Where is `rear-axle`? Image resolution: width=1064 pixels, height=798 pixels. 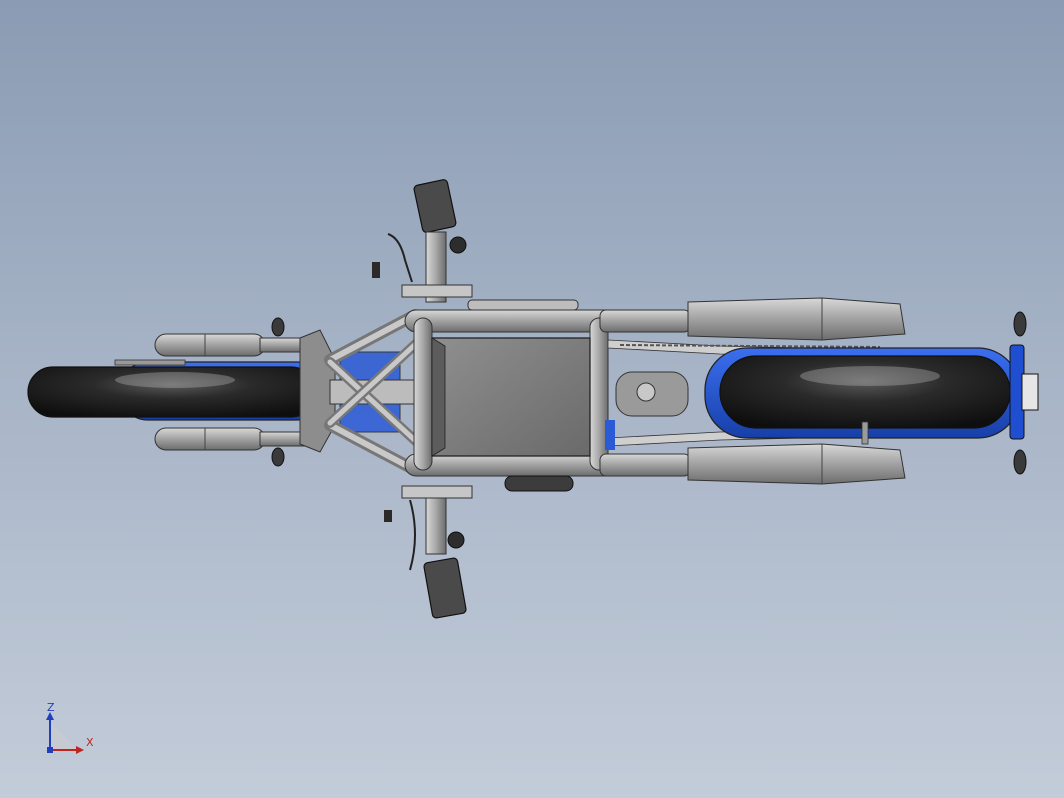
rear-axle is located at coordinates (865, 433).